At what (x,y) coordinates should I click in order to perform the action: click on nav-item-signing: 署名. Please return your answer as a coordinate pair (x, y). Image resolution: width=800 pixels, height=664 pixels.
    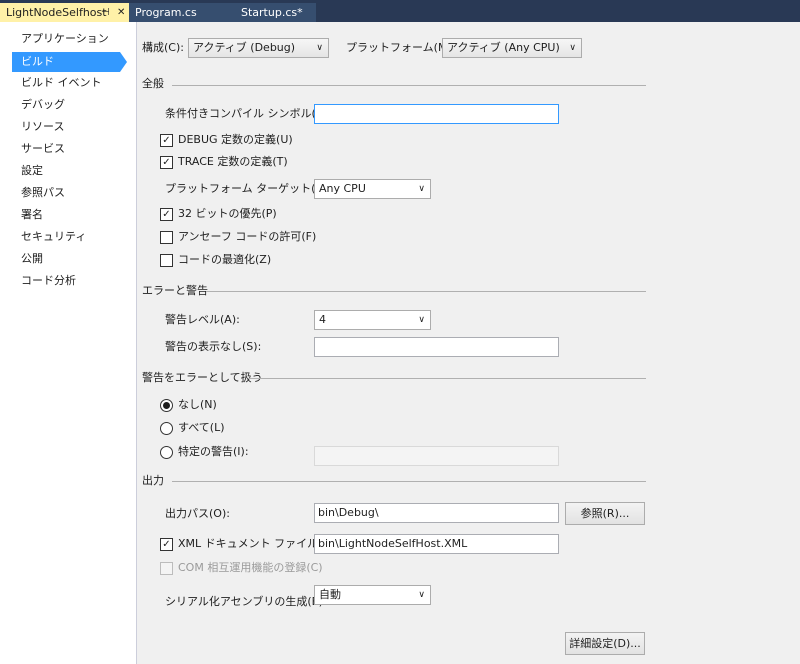
    Looking at the image, I should click on (66, 215).